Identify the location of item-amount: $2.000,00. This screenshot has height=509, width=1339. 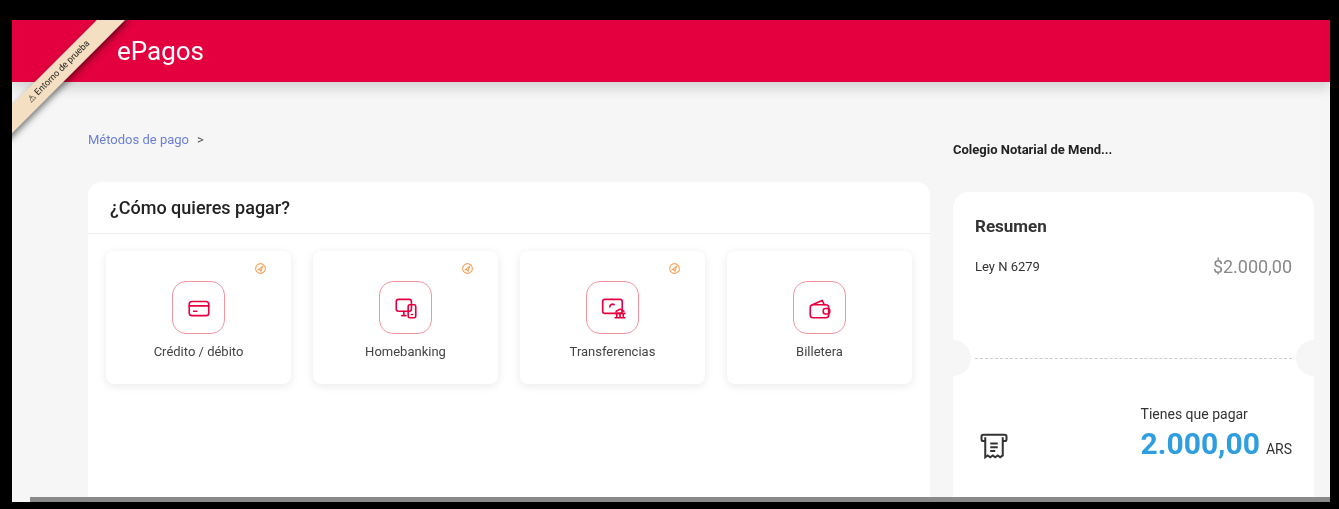
(1252, 267).